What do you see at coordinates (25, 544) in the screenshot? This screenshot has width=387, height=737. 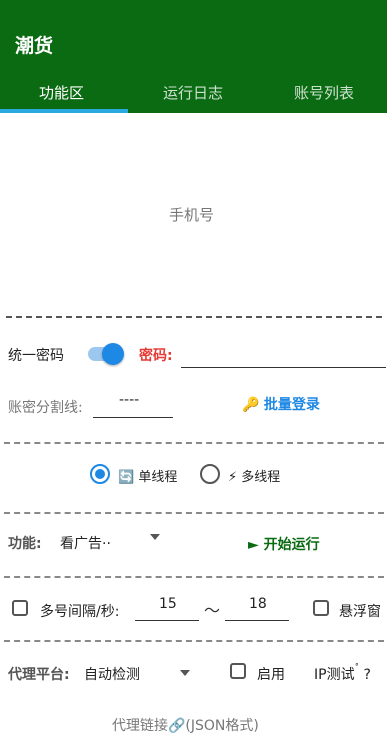 I see `function-label: 功能:` at bounding box center [25, 544].